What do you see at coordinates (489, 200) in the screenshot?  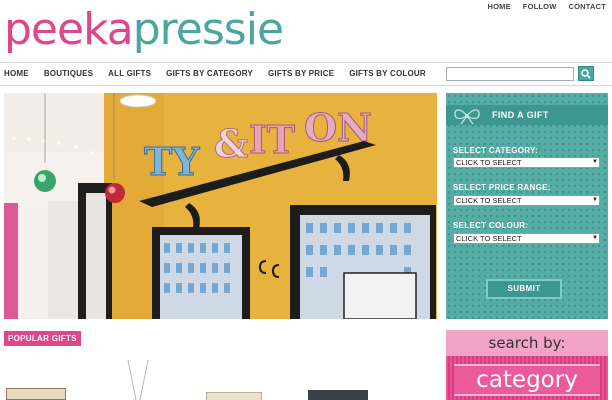 I see `price-range-select-value: CLICK TO SELECT` at bounding box center [489, 200].